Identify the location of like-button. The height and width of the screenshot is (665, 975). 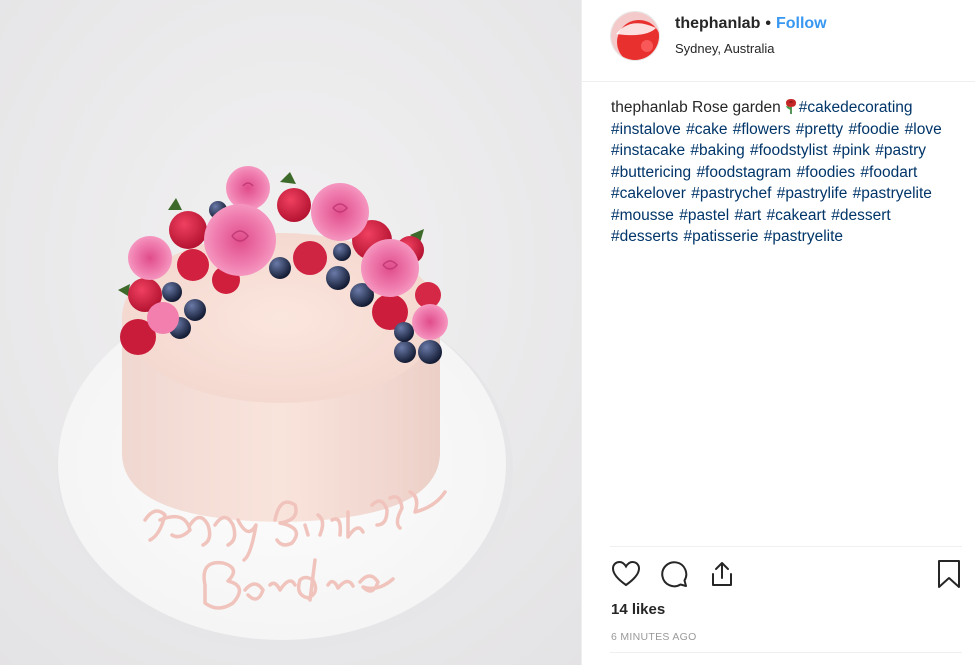
(626, 574).